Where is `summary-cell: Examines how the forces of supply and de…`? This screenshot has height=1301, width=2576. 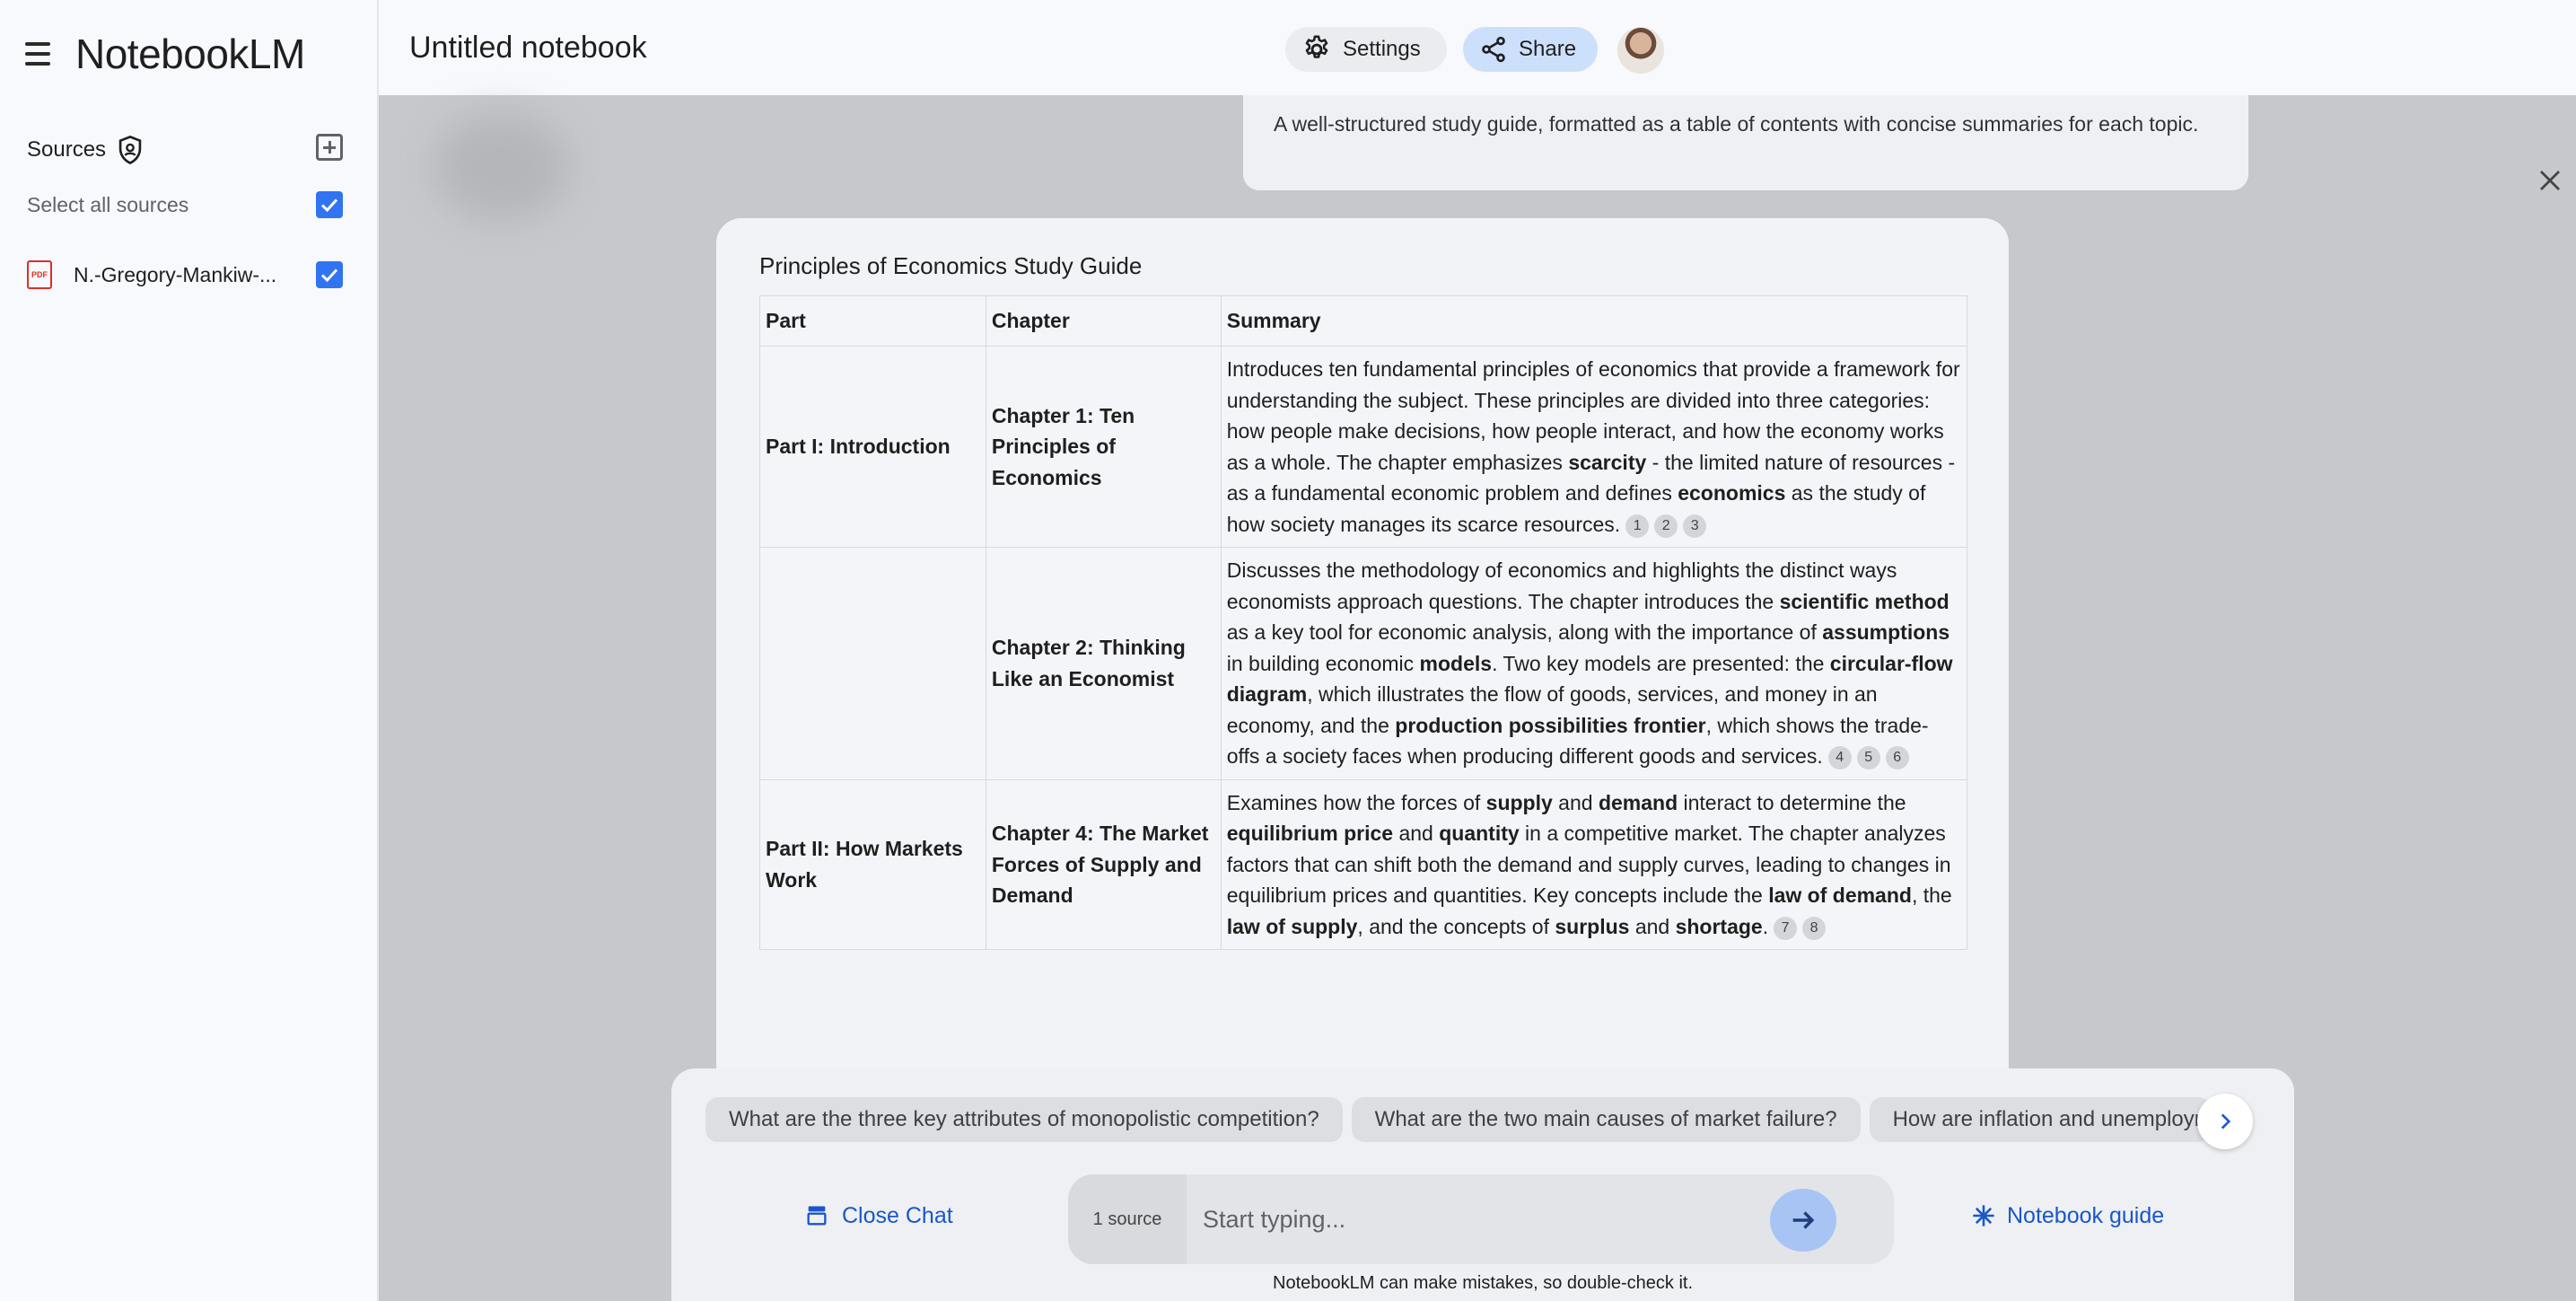 summary-cell: Examines how the forces of supply and de… is located at coordinates (1594, 864).